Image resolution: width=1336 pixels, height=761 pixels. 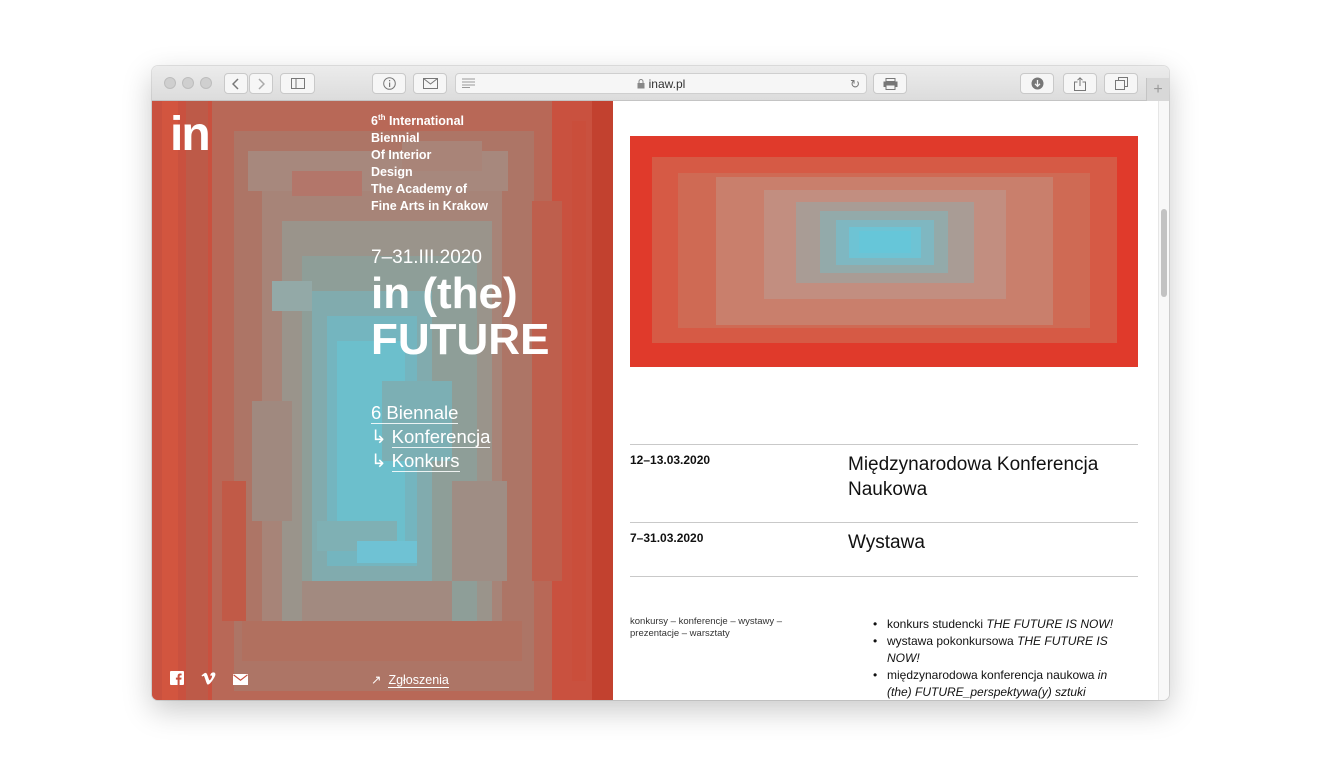 I want to click on applications-link: ↗ Zgłoszenia, so click(x=410, y=680).